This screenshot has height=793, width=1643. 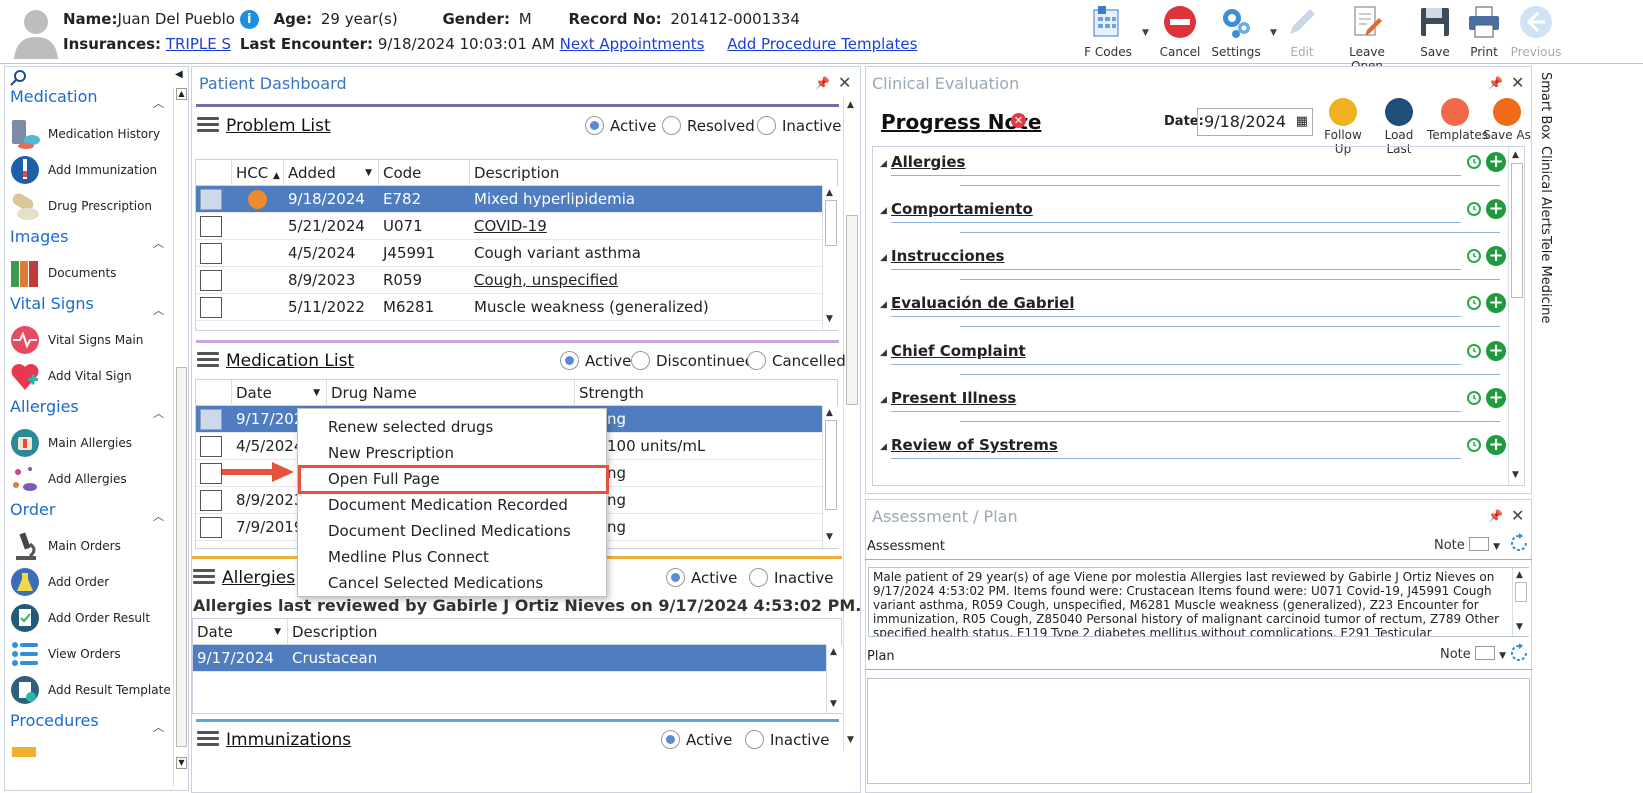 What do you see at coordinates (1198, 731) in the screenshot?
I see `plan-textarea` at bounding box center [1198, 731].